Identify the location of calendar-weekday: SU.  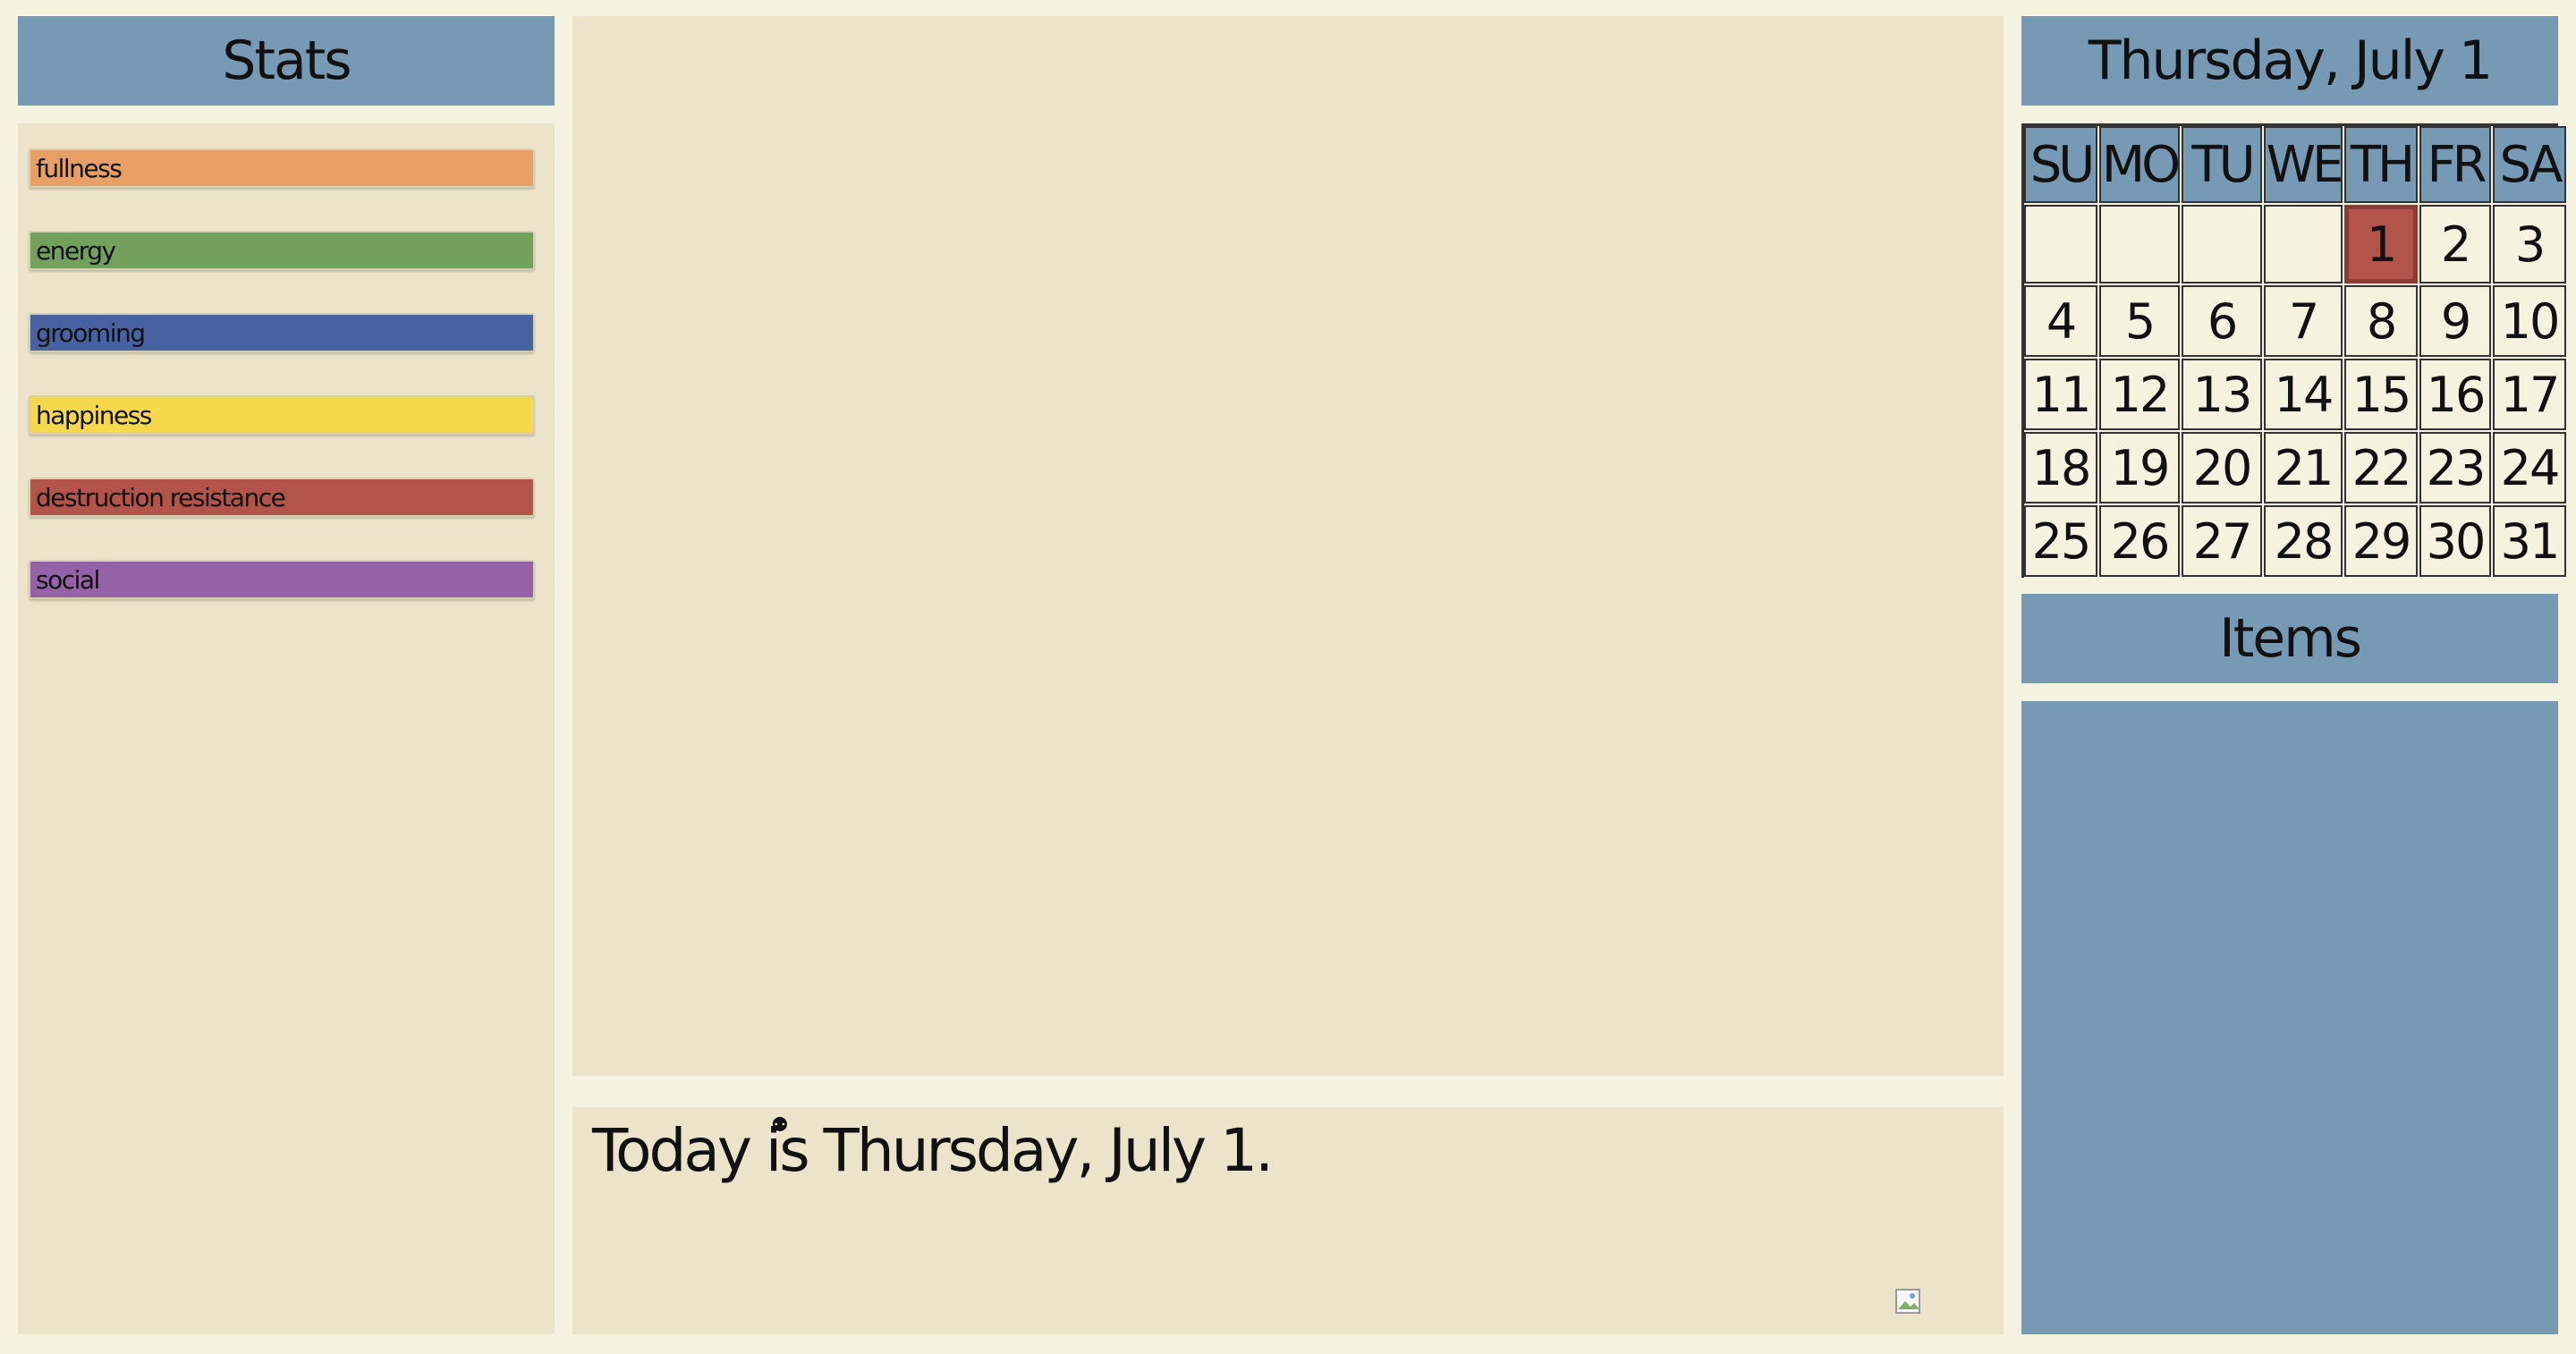
(2060, 164).